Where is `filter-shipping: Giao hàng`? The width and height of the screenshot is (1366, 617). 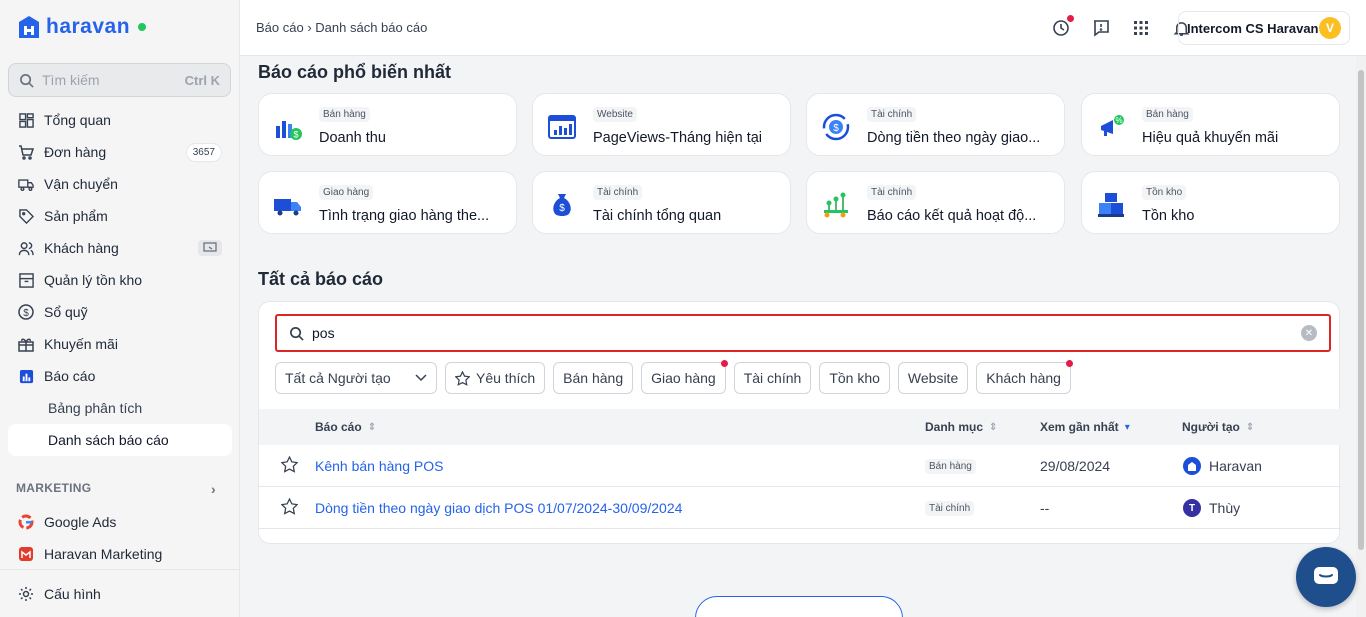
filter-shipping: Giao hàng is located at coordinates (684, 377).